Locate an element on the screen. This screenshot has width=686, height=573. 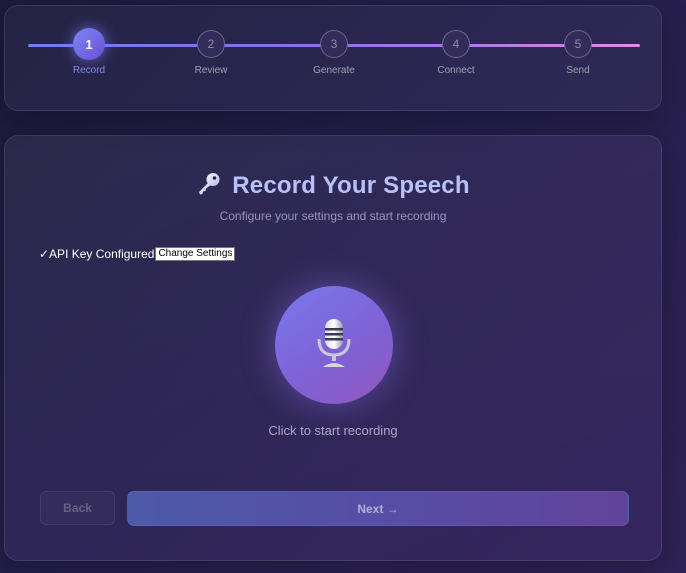
title-row: Record Your Speech is located at coordinates (333, 186).